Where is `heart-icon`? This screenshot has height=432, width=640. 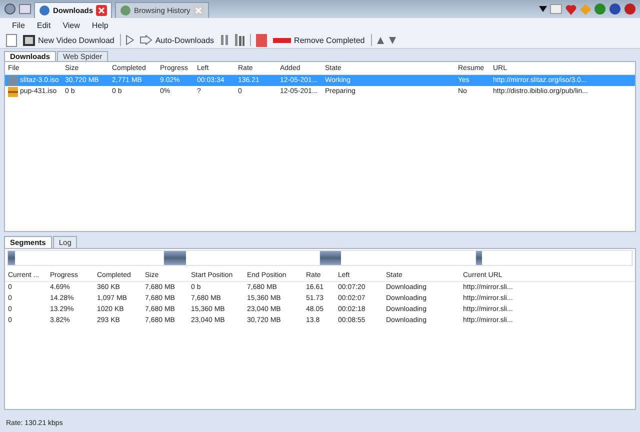 heart-icon is located at coordinates (571, 9).